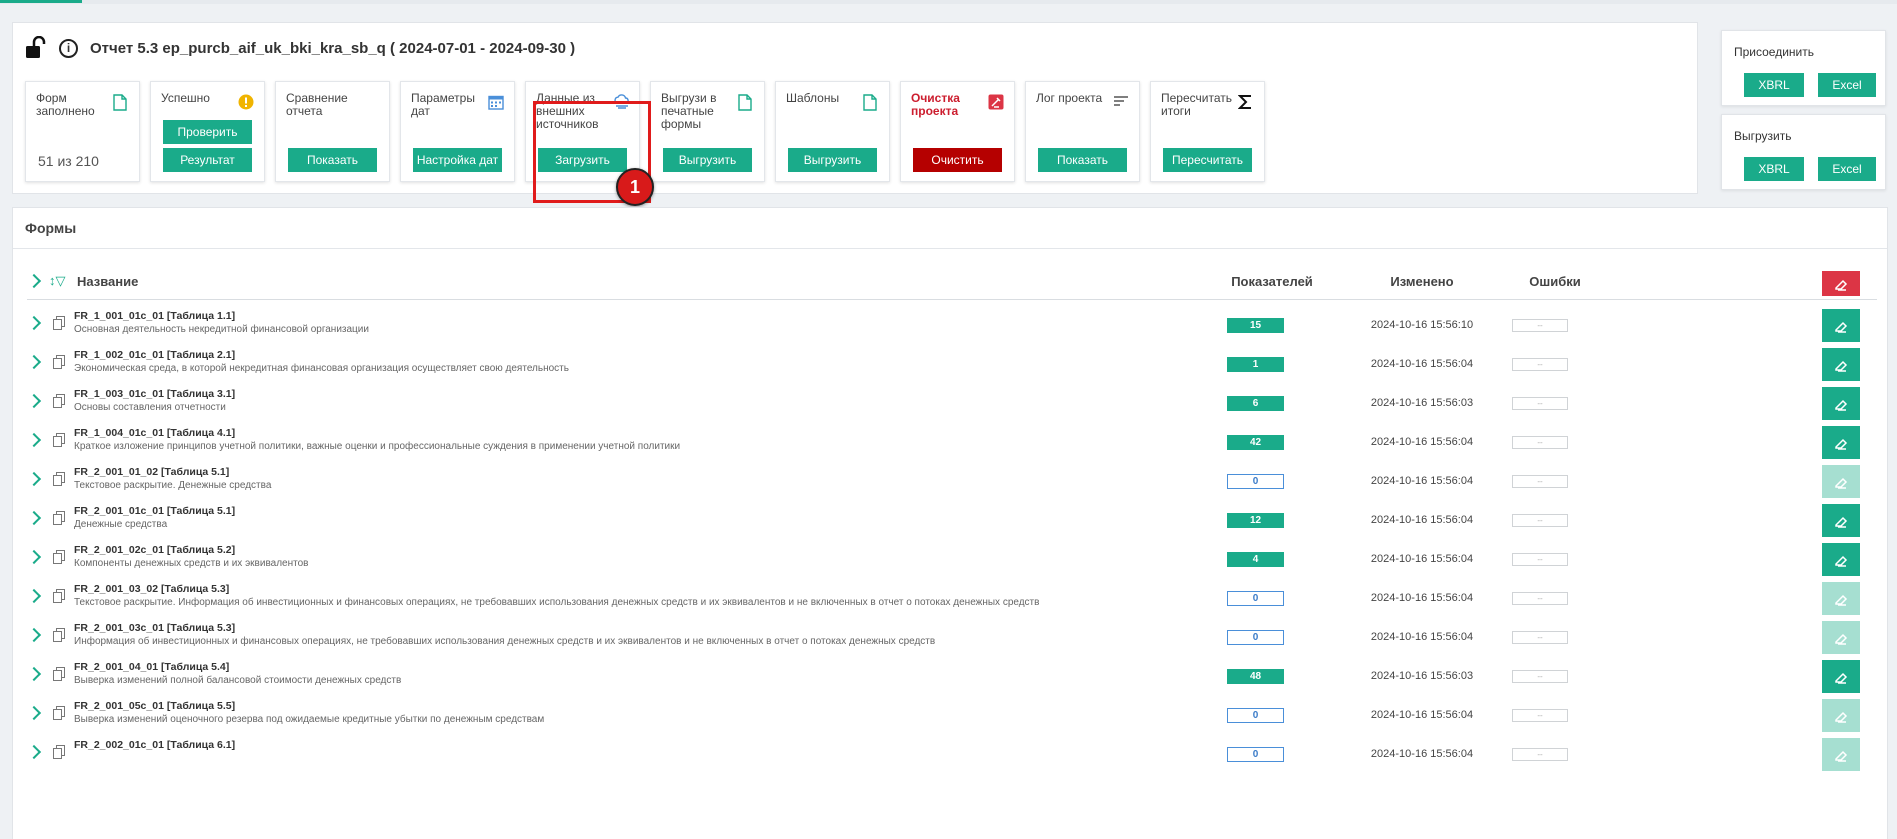 This screenshot has height=839, width=1897. Describe the element at coordinates (813, 98) in the screenshot. I see `tile-label: Шаблоны` at that location.